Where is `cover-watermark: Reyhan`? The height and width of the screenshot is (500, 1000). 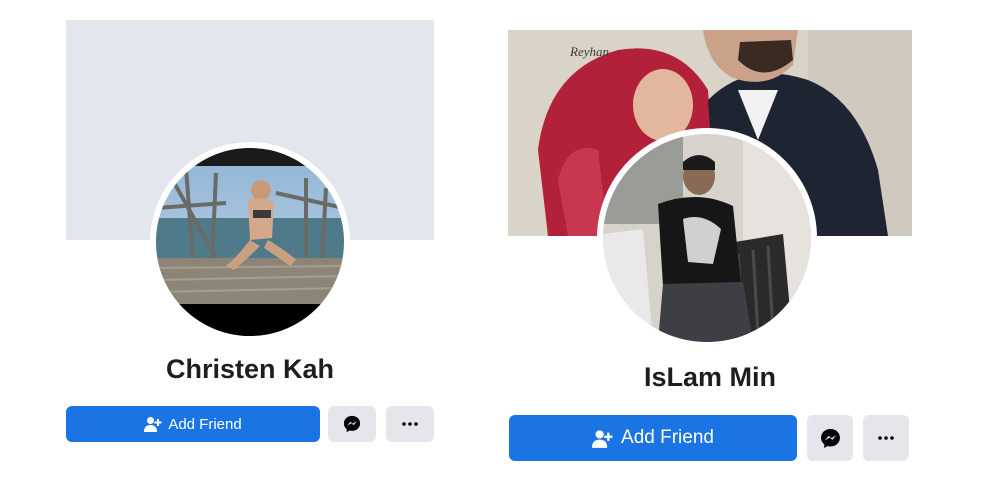
cover-watermark: Reyhan is located at coordinates (589, 51).